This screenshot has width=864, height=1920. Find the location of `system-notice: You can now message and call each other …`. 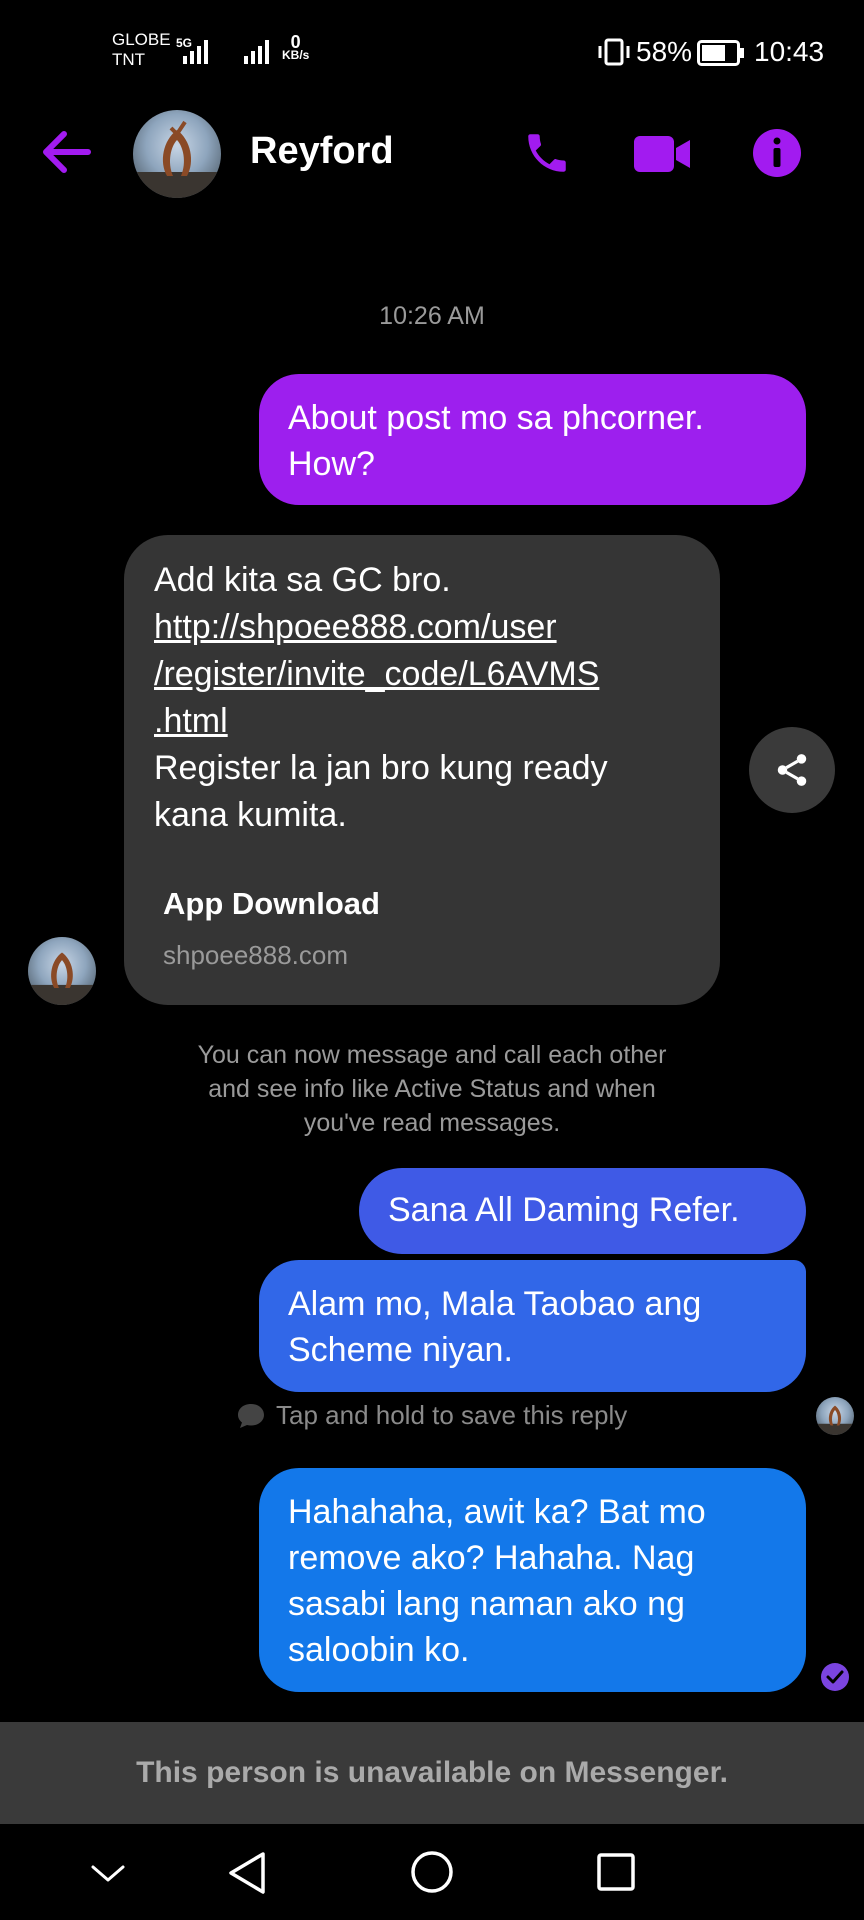

system-notice: You can now message and call each other … is located at coordinates (432, 1089).